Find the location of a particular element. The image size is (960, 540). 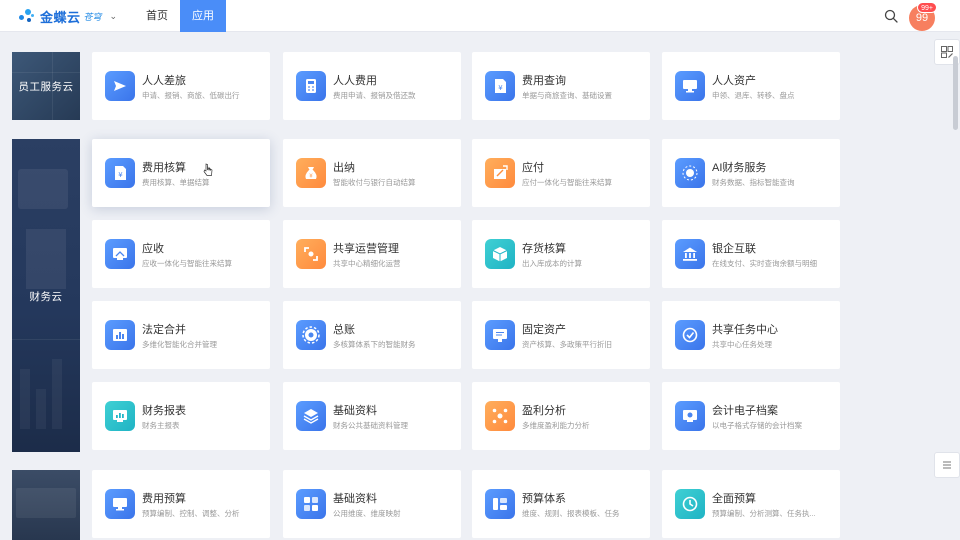

scrollbar-thumb is located at coordinates (955, 93).